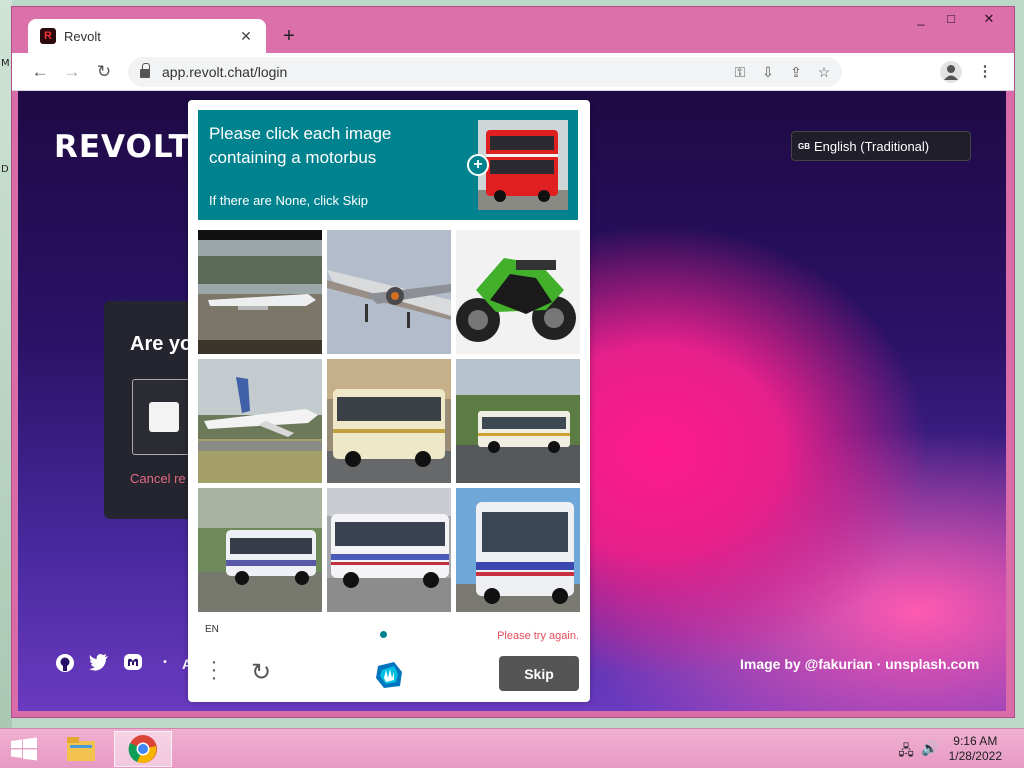 The width and height of the screenshot is (1024, 768). I want to click on taskbar: 🖧 🔊 9:16 AM 1/28/2022, so click(512, 748).